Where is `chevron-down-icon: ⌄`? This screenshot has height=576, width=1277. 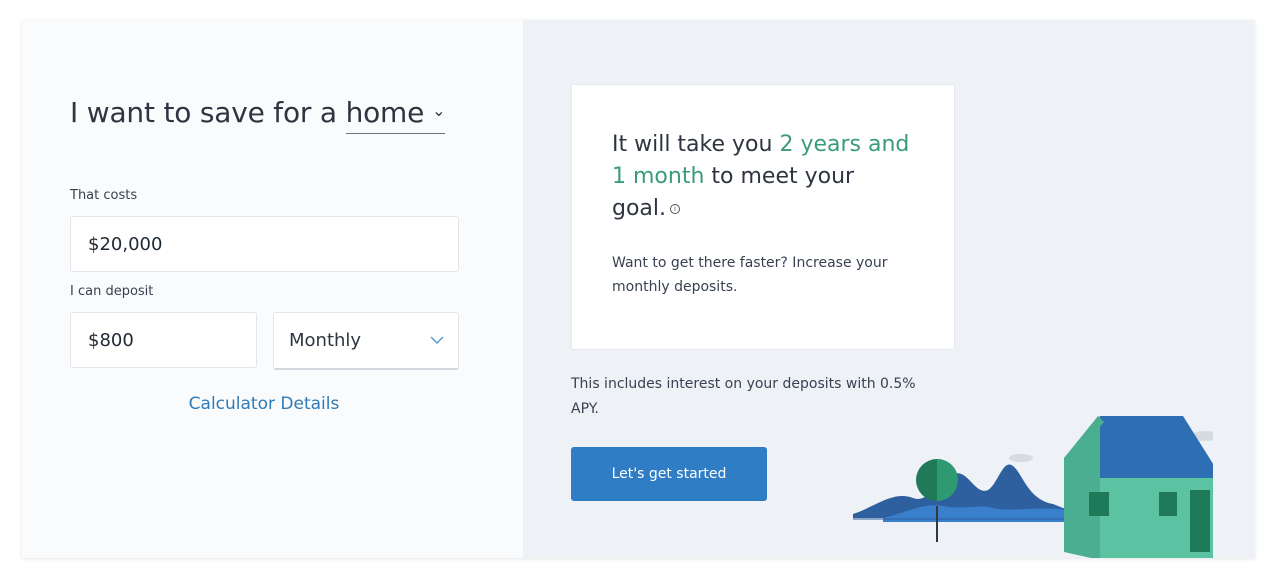
chevron-down-icon: ⌄ is located at coordinates (439, 110).